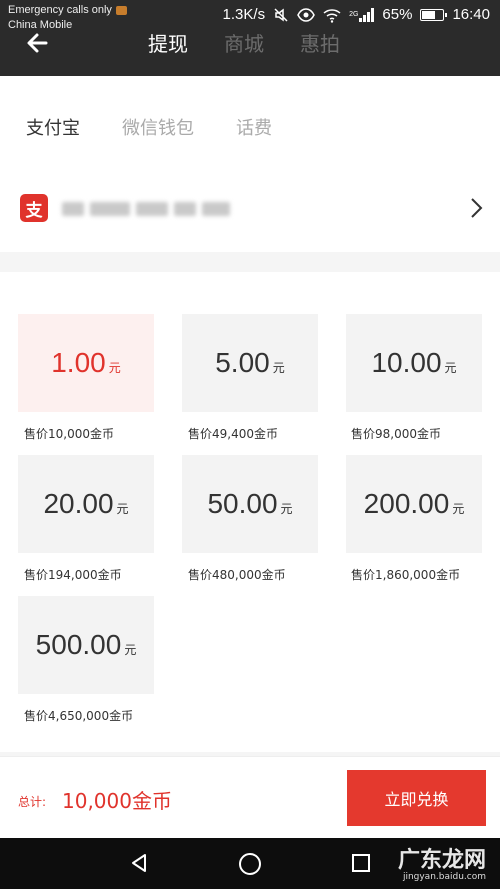 The width and height of the screenshot is (500, 889). I want to click on payment-tabs: 支付宝 微信钱包 话费, so click(149, 127).